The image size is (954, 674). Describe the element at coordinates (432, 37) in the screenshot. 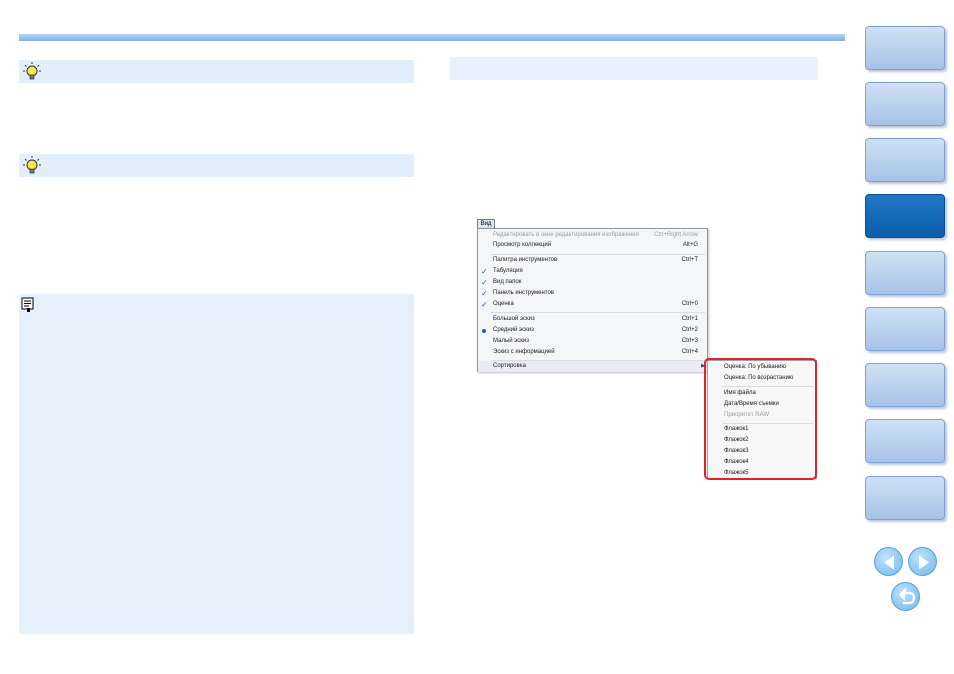

I see `top-header-bar` at that location.